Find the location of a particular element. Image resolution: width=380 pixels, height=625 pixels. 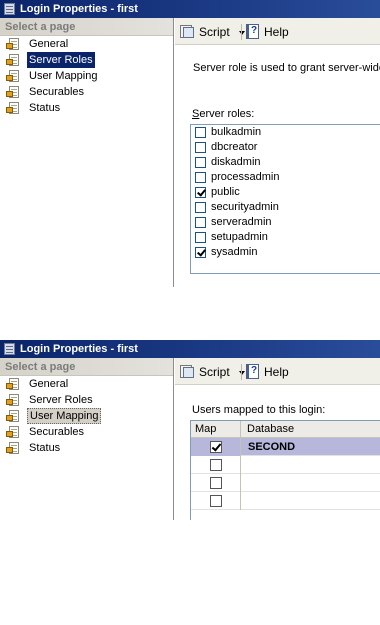

role-item-diskadmin: diskadmin is located at coordinates (285, 162).